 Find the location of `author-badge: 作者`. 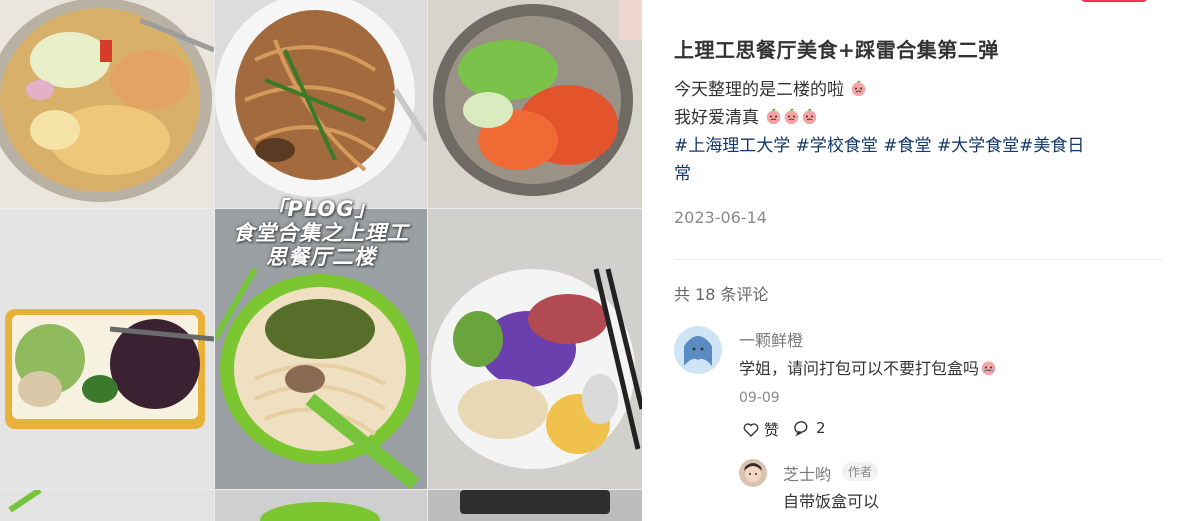

author-badge: 作者 is located at coordinates (860, 471).